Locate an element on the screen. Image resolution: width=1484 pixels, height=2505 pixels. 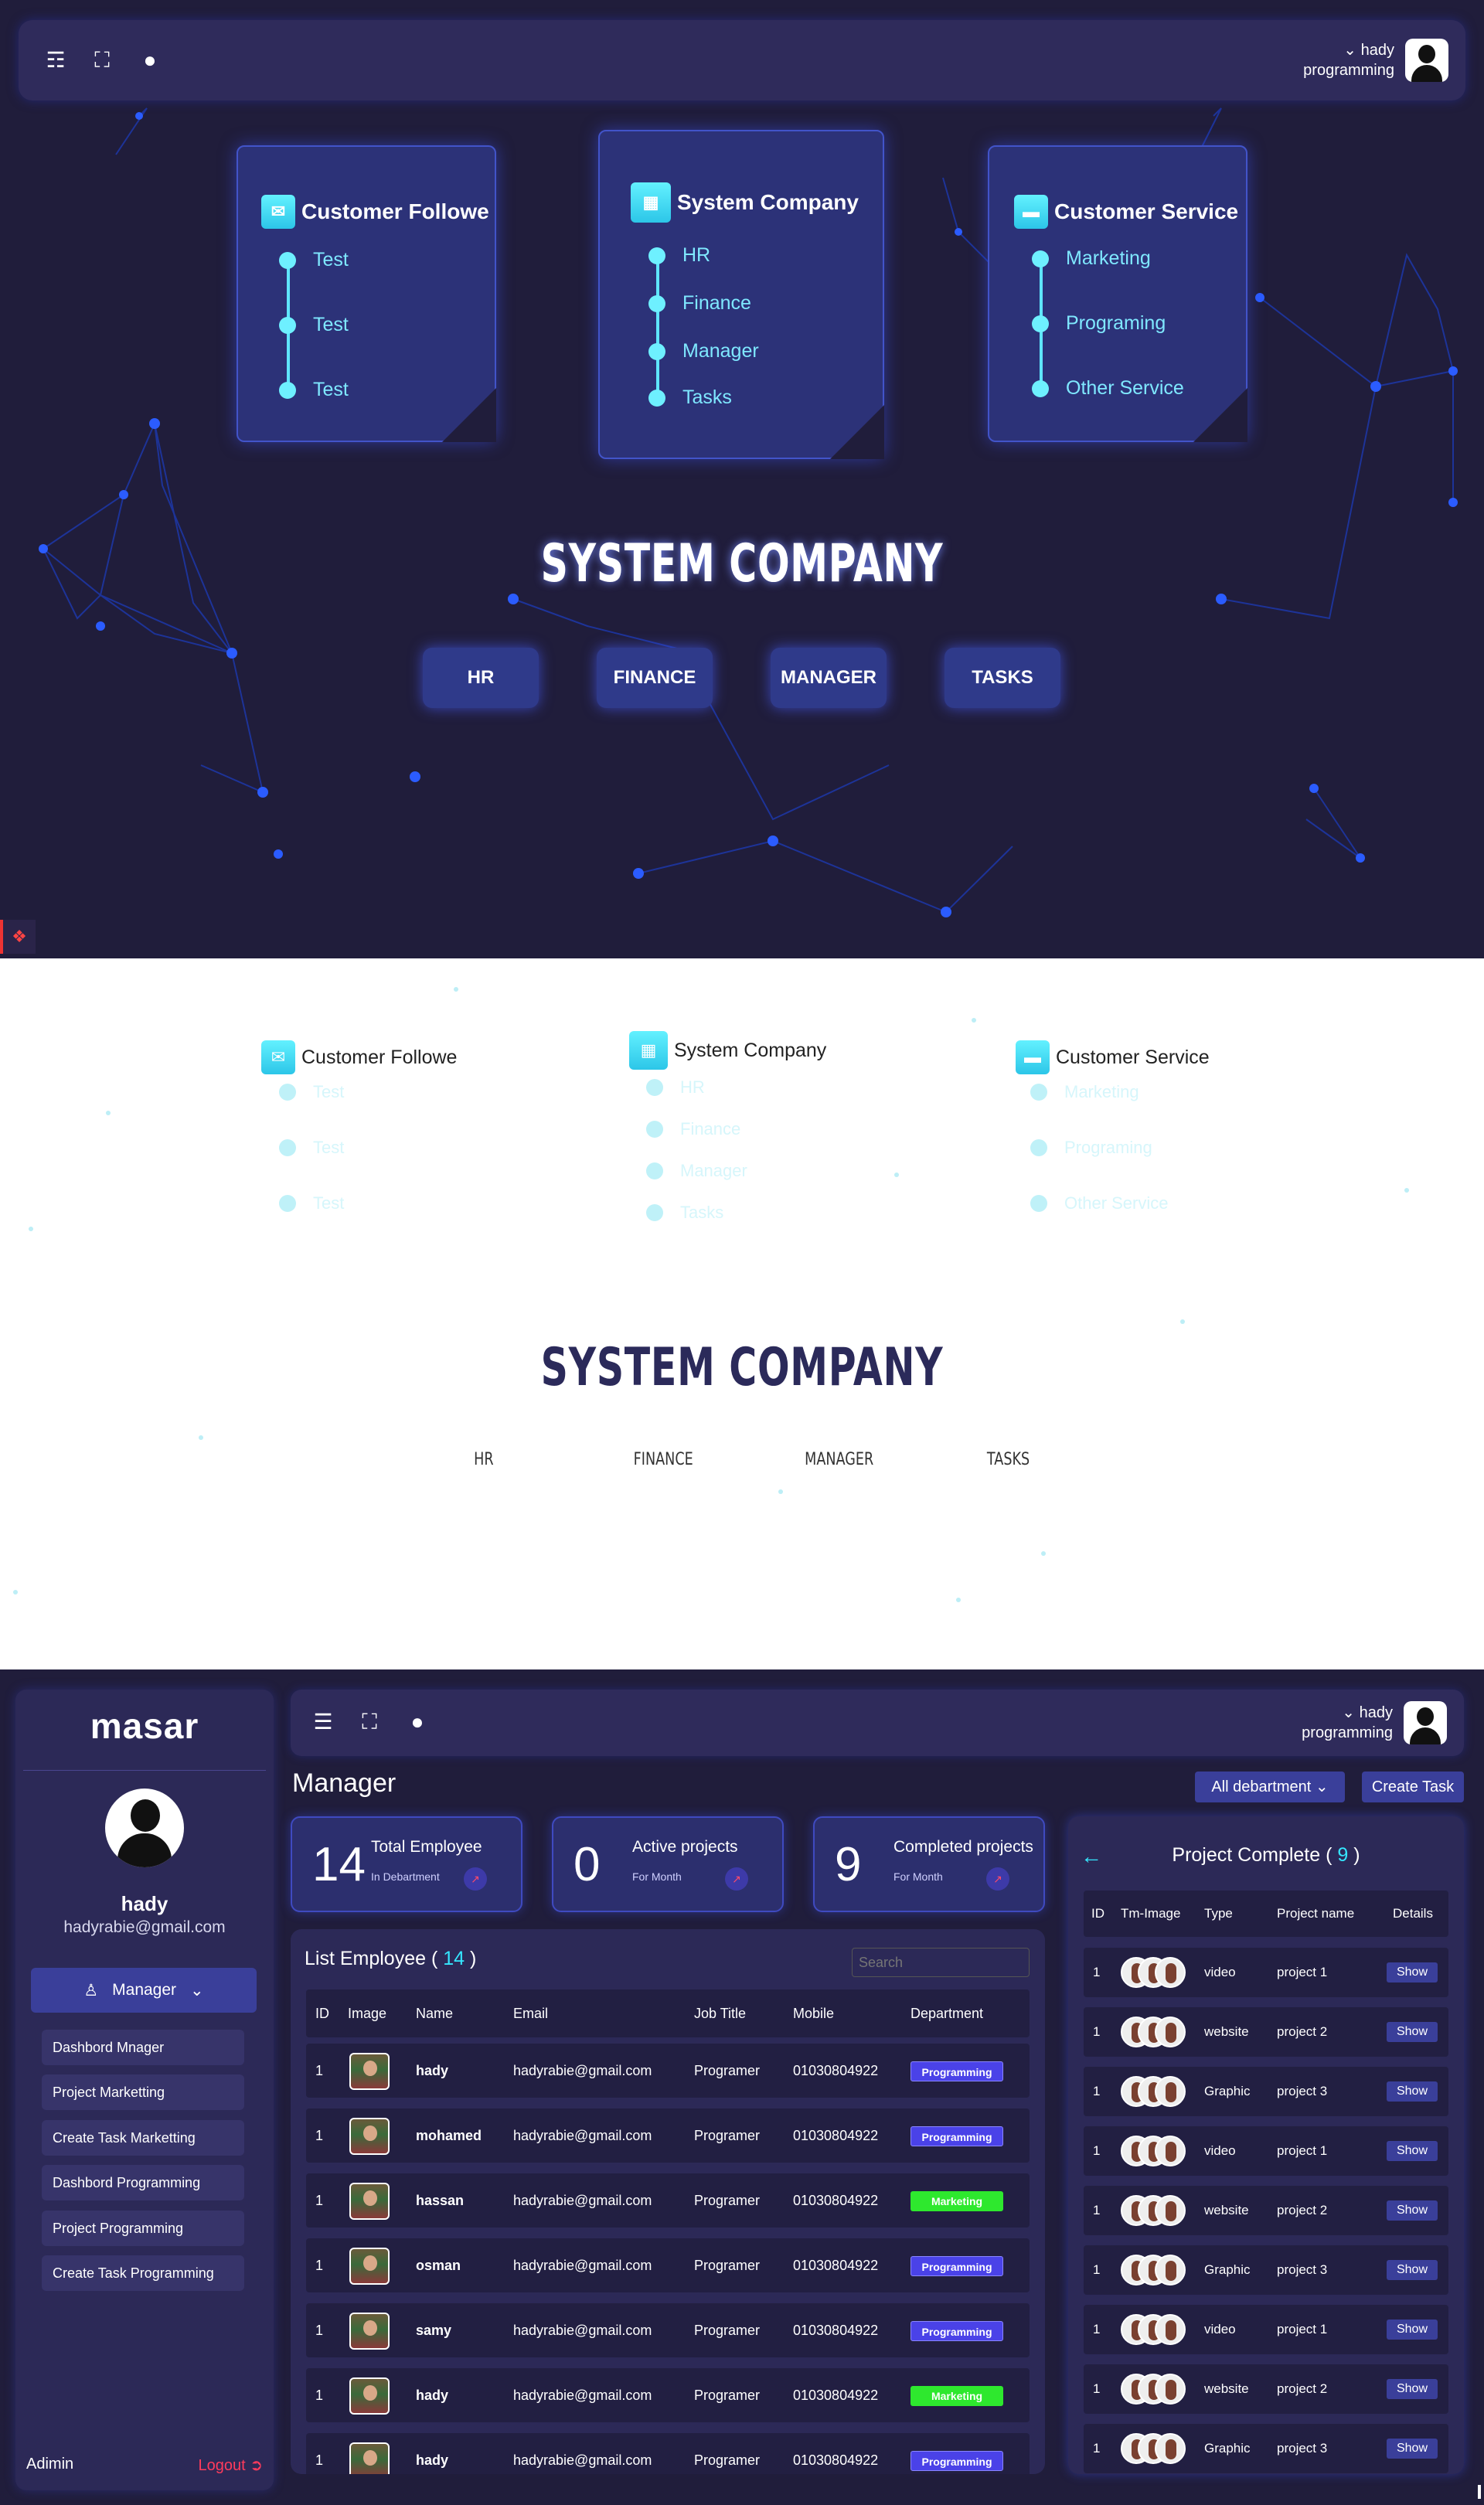
book-icon: ☶ is located at coordinates (56, 60).